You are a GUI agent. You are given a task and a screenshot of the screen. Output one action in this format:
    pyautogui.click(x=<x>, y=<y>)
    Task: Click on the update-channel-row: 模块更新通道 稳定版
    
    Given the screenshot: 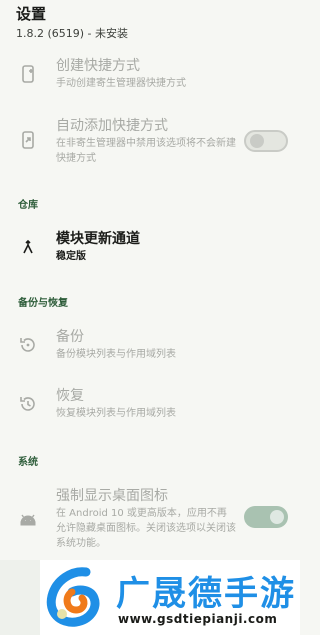 What is the action you would take?
    pyautogui.click(x=150, y=248)
    